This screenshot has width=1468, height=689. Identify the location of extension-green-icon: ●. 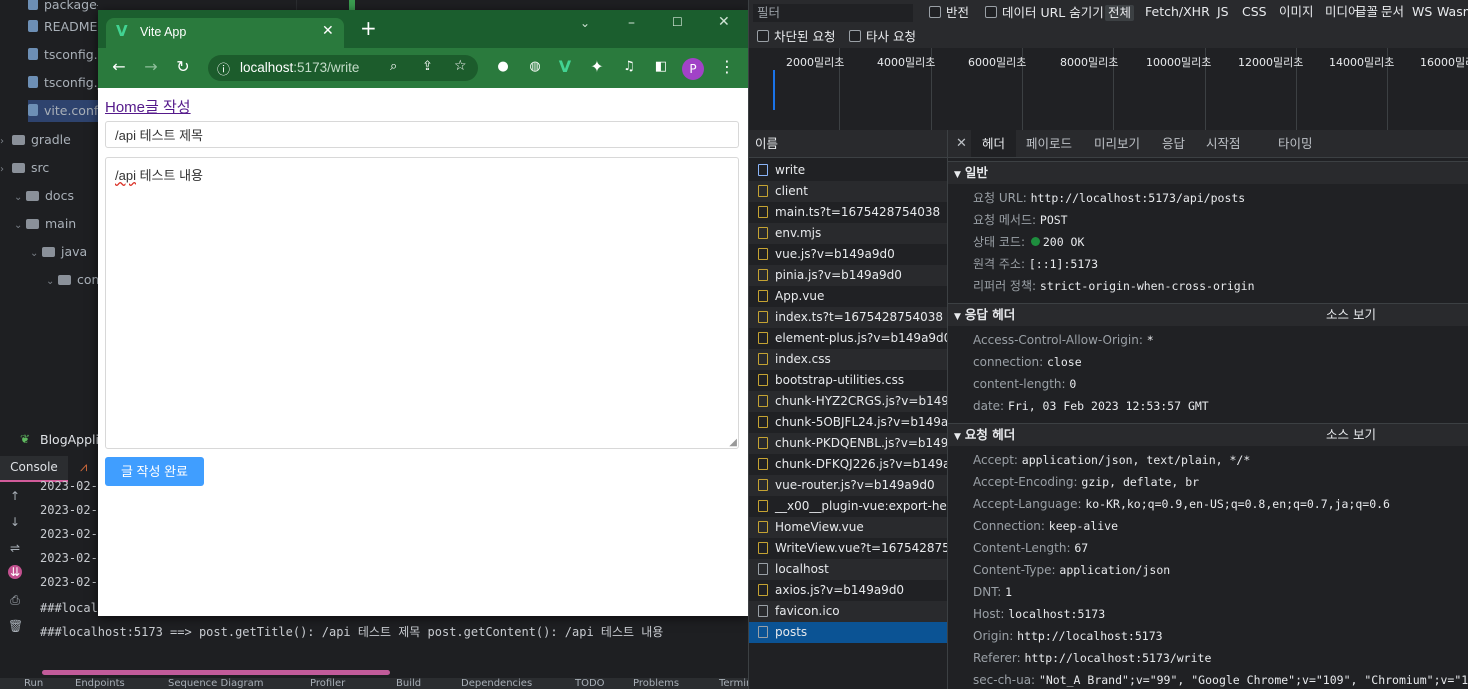
(503, 68).